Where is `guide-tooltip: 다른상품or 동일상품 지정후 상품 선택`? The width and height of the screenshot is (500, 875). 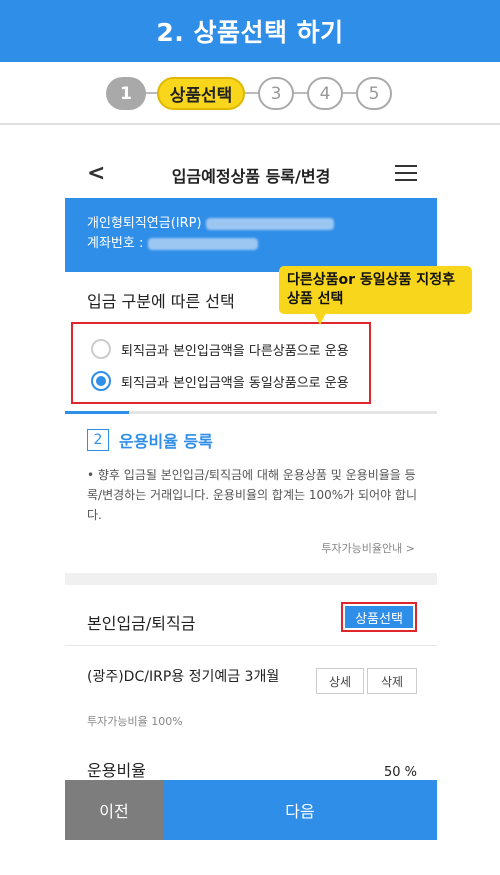 guide-tooltip: 다른상품or 동일상품 지정후 상품 선택 is located at coordinates (375, 290).